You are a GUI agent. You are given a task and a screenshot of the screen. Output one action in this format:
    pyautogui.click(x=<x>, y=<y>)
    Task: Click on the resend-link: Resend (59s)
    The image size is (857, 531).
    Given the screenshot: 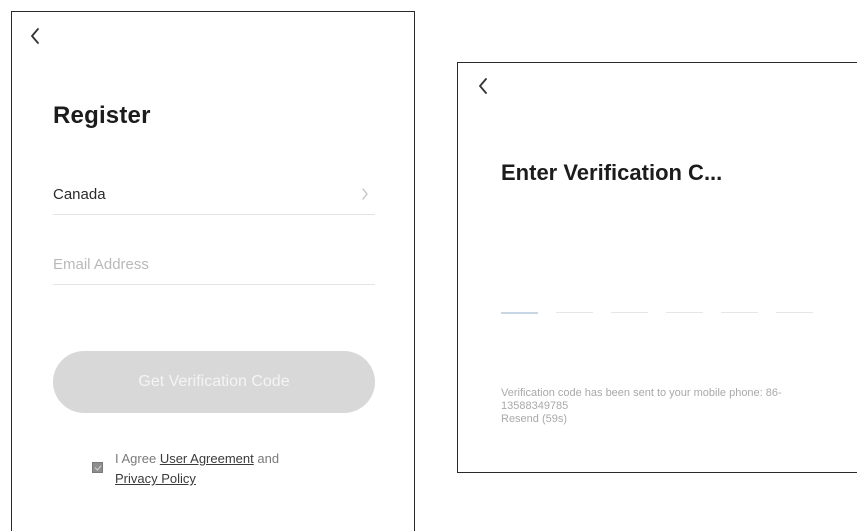 What is the action you would take?
    pyautogui.click(x=661, y=419)
    